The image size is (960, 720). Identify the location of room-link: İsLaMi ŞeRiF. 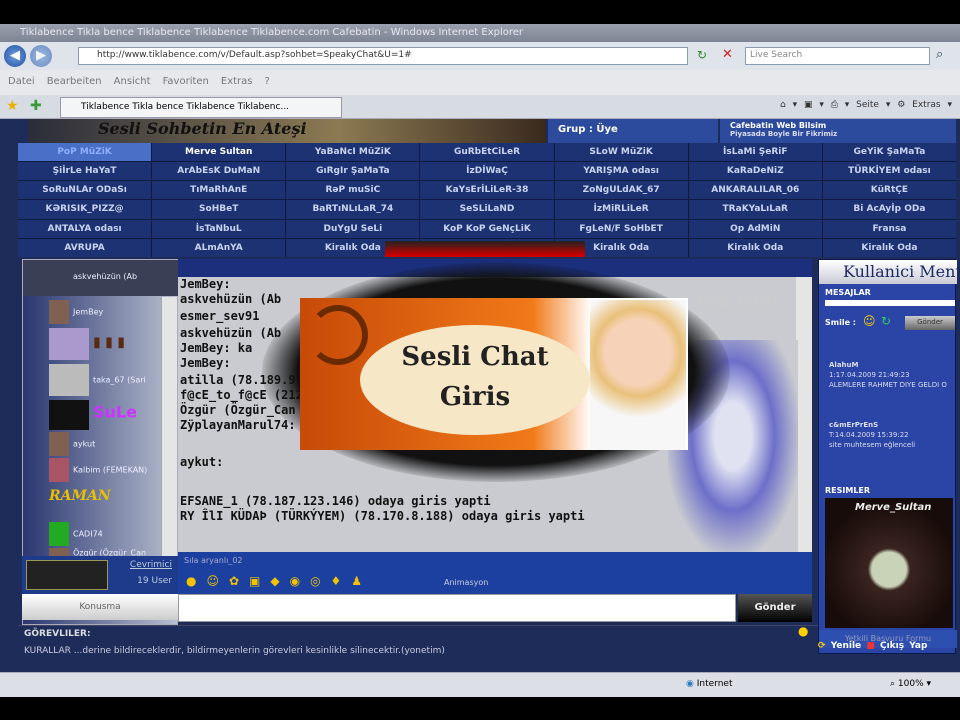
(755, 152).